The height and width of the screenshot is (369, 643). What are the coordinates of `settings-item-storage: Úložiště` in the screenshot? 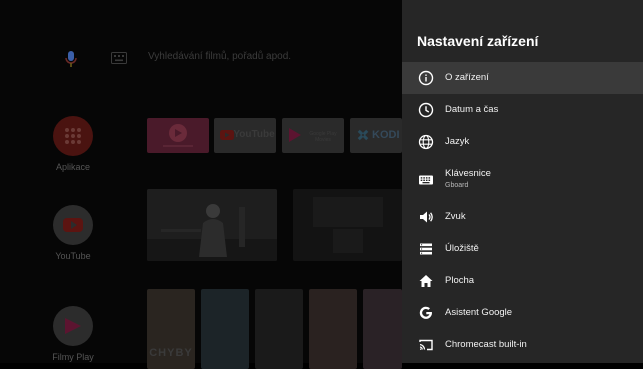 It's located at (522, 249).